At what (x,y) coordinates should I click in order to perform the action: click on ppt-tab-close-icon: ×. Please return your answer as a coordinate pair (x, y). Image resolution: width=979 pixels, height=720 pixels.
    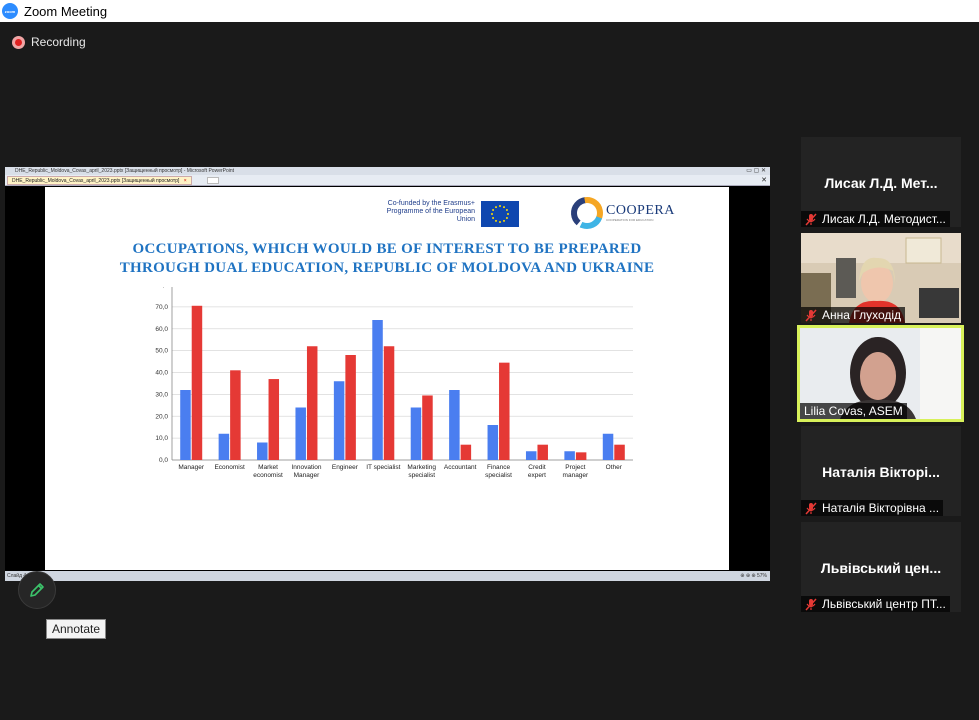
    Looking at the image, I should click on (185, 181).